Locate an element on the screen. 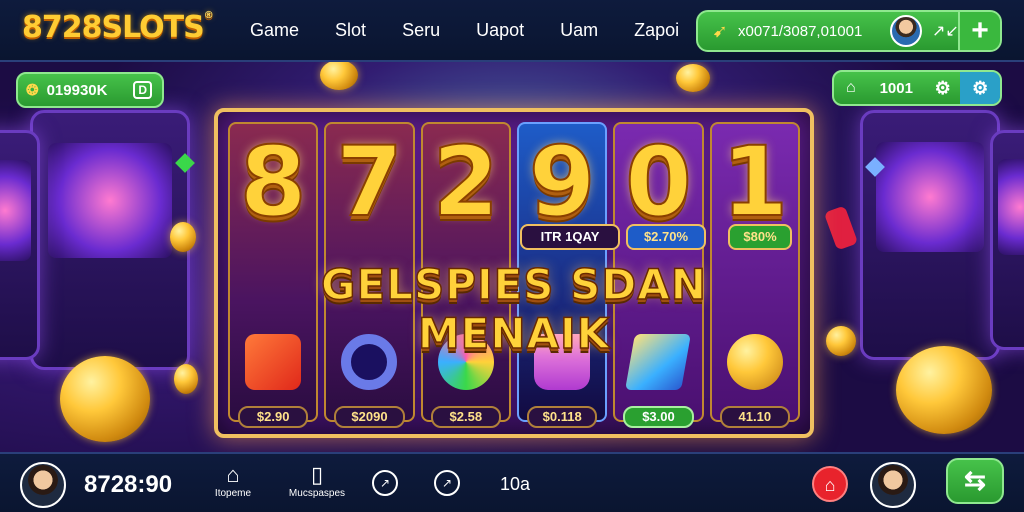 The height and width of the screenshot is (512, 1024). reel-digit: 1 is located at coordinates (754, 182).